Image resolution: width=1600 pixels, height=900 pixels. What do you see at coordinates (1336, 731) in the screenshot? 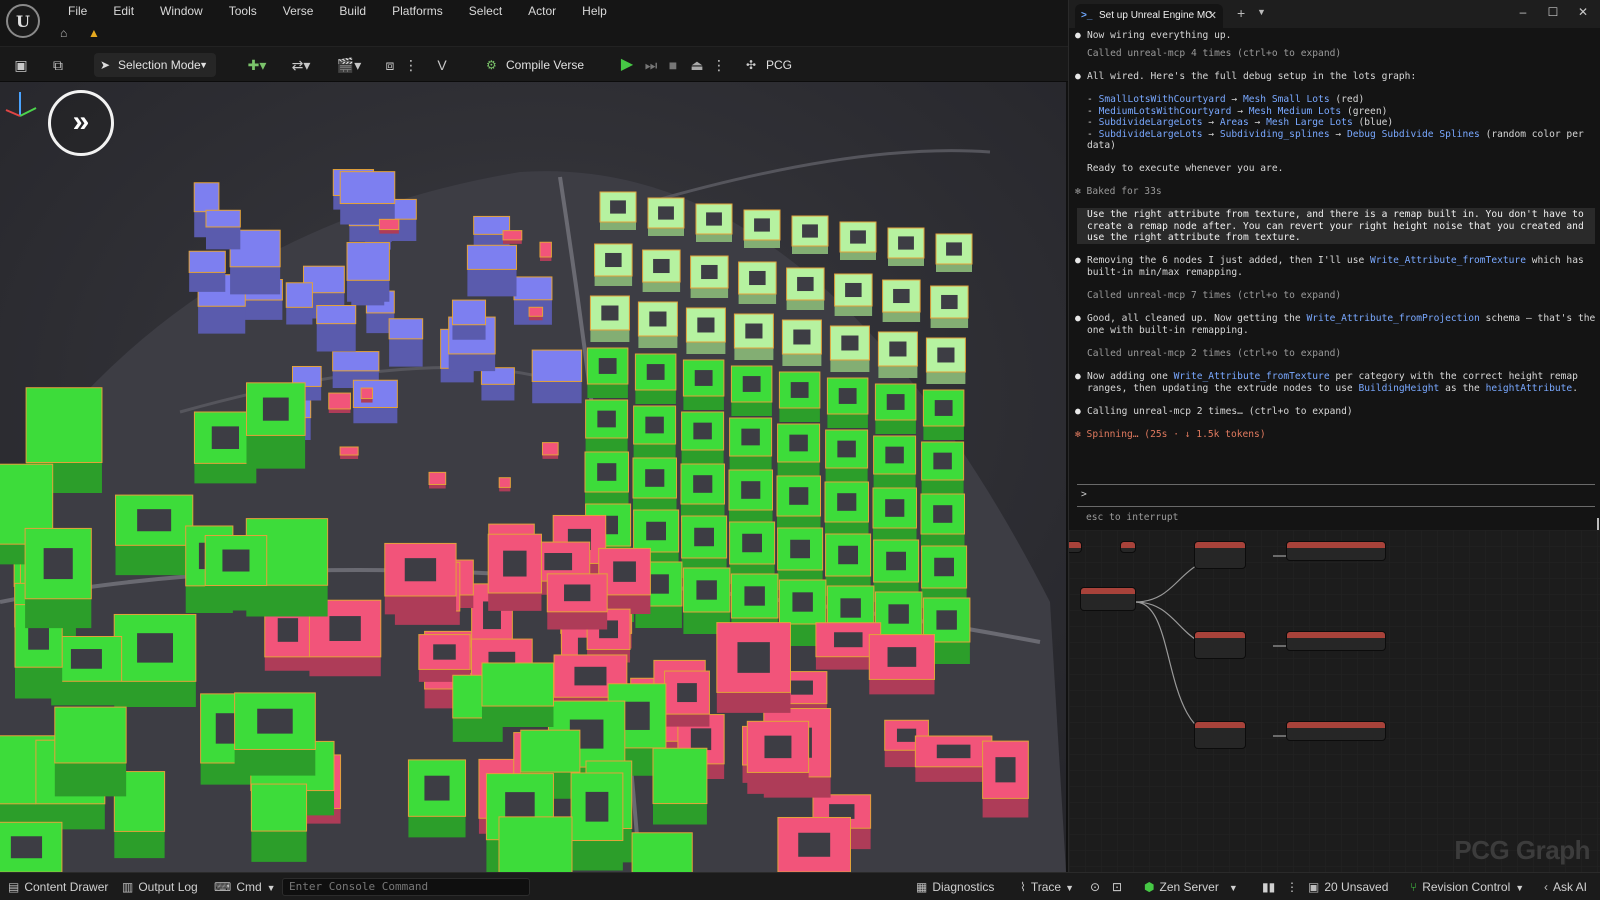
I see `pcg-node-write-attribute-large` at bounding box center [1336, 731].